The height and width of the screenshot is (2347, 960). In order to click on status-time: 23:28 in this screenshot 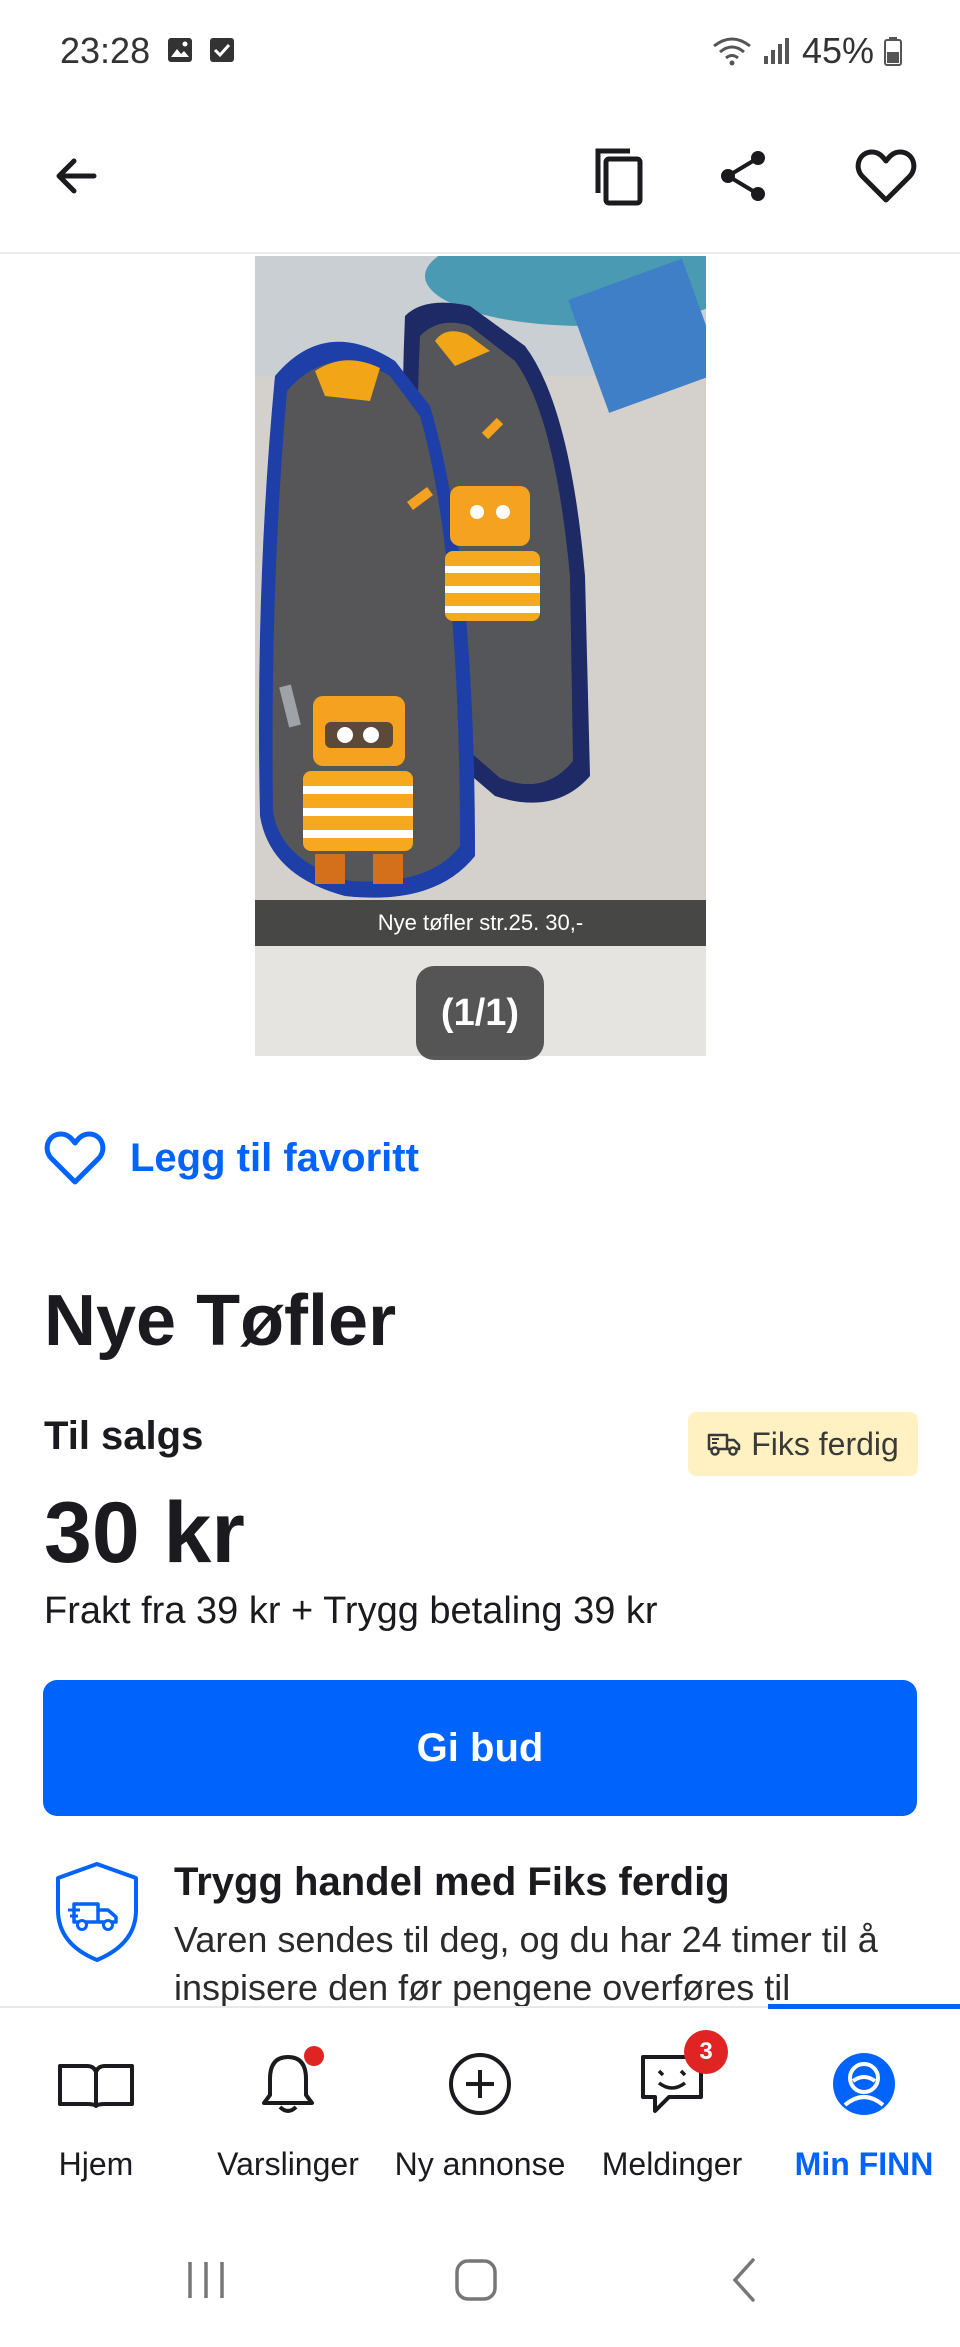, I will do `click(105, 50)`.